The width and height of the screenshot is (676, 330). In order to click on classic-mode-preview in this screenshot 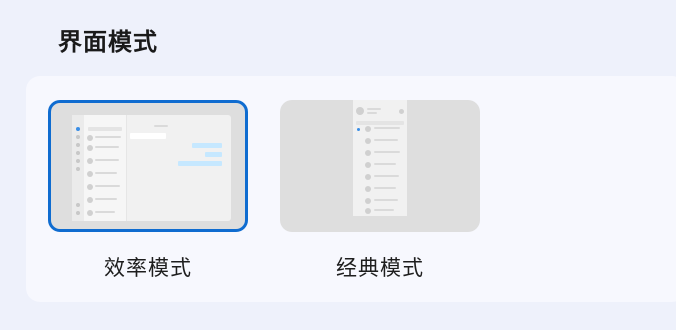, I will do `click(380, 166)`.